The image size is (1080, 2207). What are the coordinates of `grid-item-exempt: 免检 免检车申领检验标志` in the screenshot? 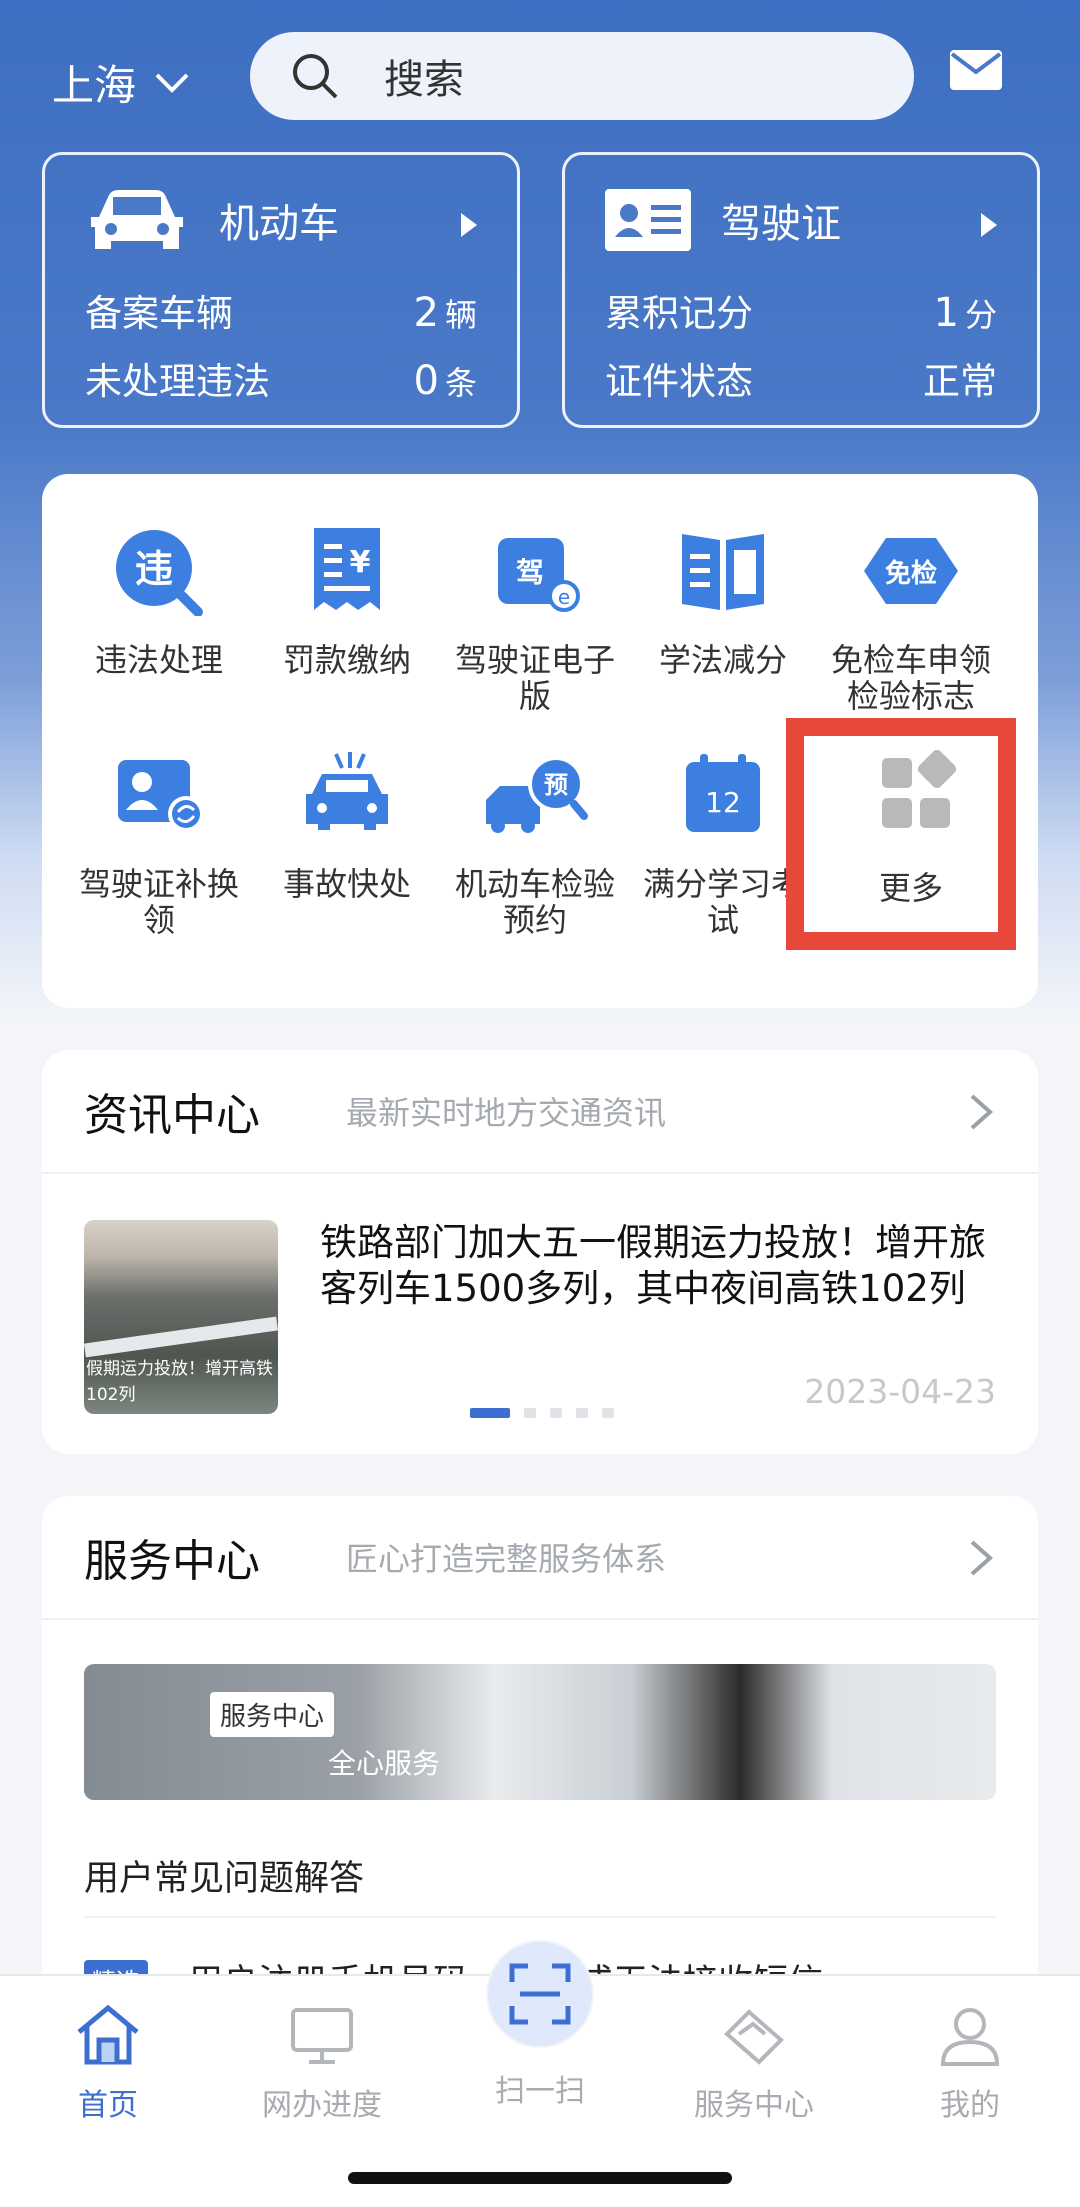 It's located at (911, 620).